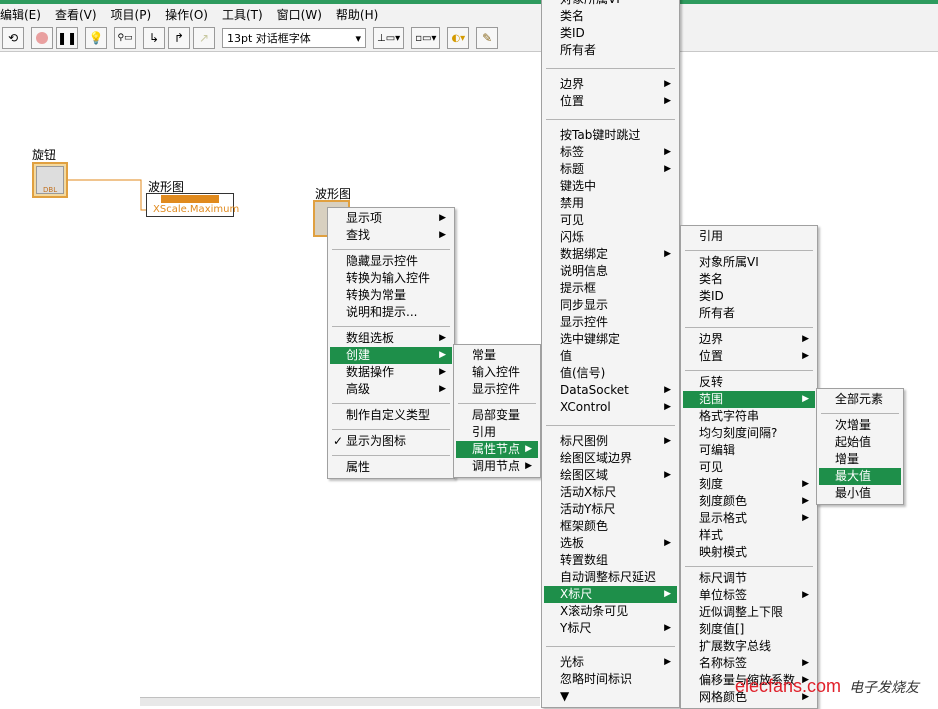  What do you see at coordinates (391, 389) in the screenshot?
I see `menu-item: 高级 ▶` at bounding box center [391, 389].